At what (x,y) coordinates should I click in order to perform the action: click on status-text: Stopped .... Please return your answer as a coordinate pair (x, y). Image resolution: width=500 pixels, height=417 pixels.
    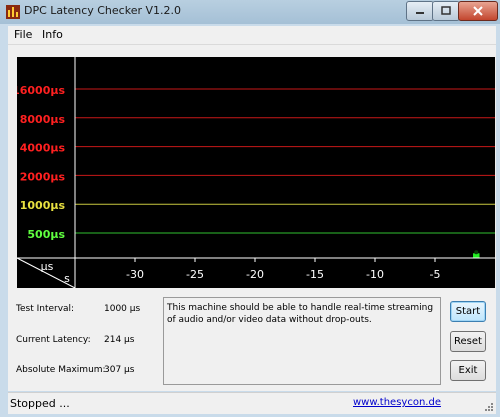
    Looking at the image, I should click on (40, 403).